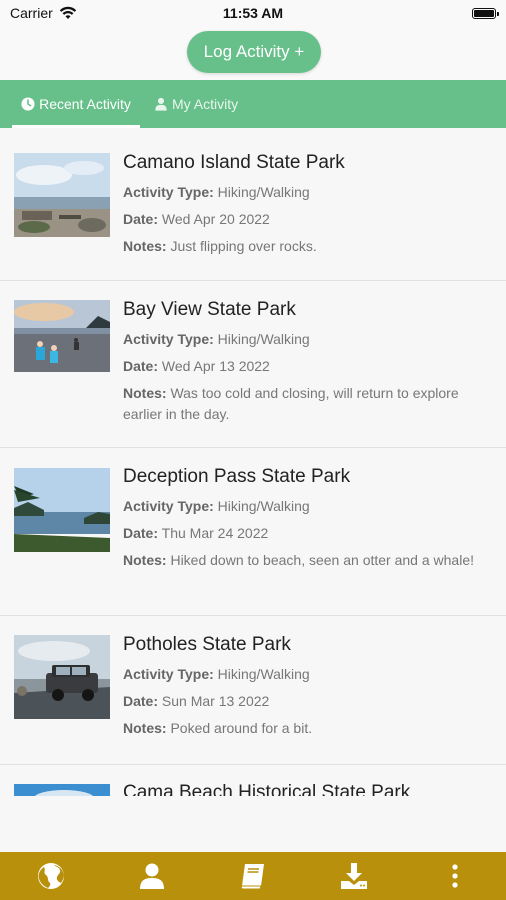 This screenshot has width=506, height=900. I want to click on tab-recent-activity: Recent Activity, so click(76, 104).